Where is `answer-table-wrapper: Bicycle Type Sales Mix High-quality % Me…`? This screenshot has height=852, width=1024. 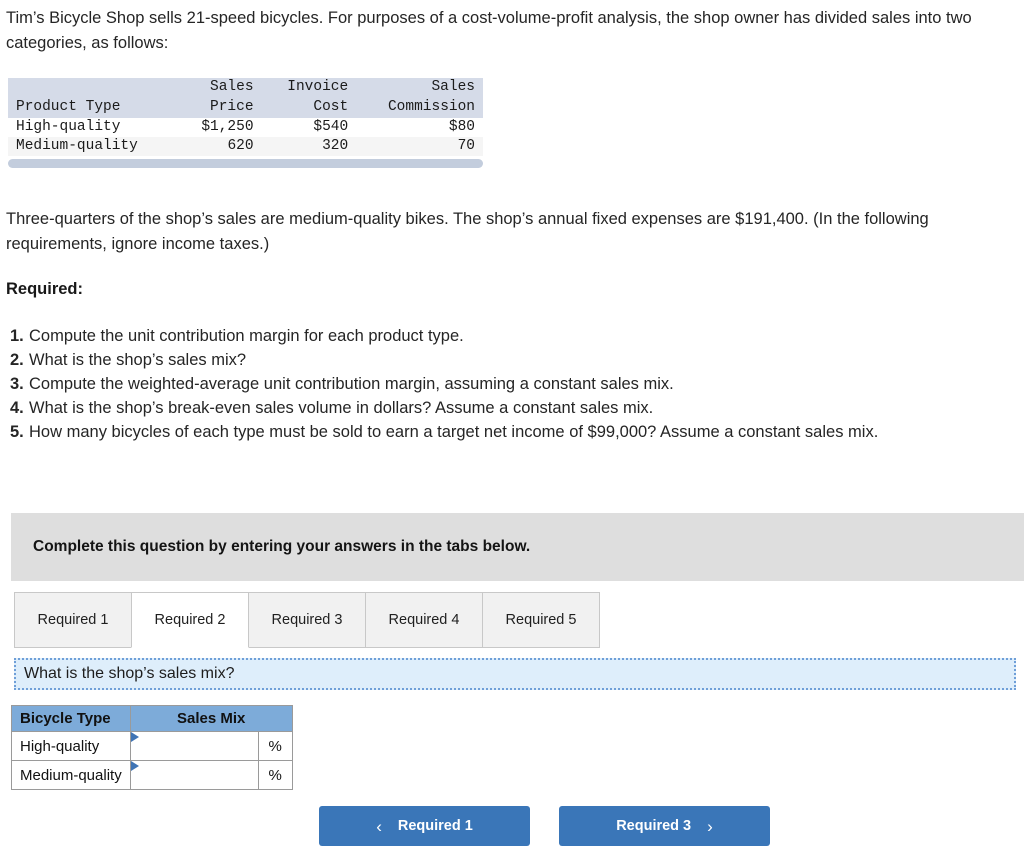
answer-table-wrapper: Bicycle Type Sales Mix High-quality % Me… is located at coordinates (152, 747).